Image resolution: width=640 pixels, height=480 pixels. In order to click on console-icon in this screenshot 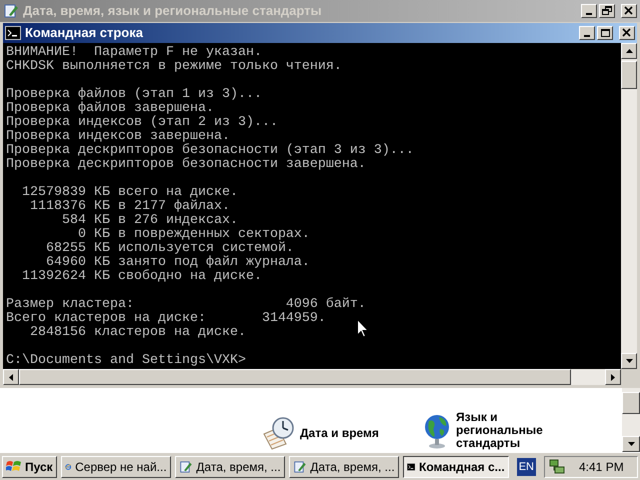, I will do `click(13, 33)`.